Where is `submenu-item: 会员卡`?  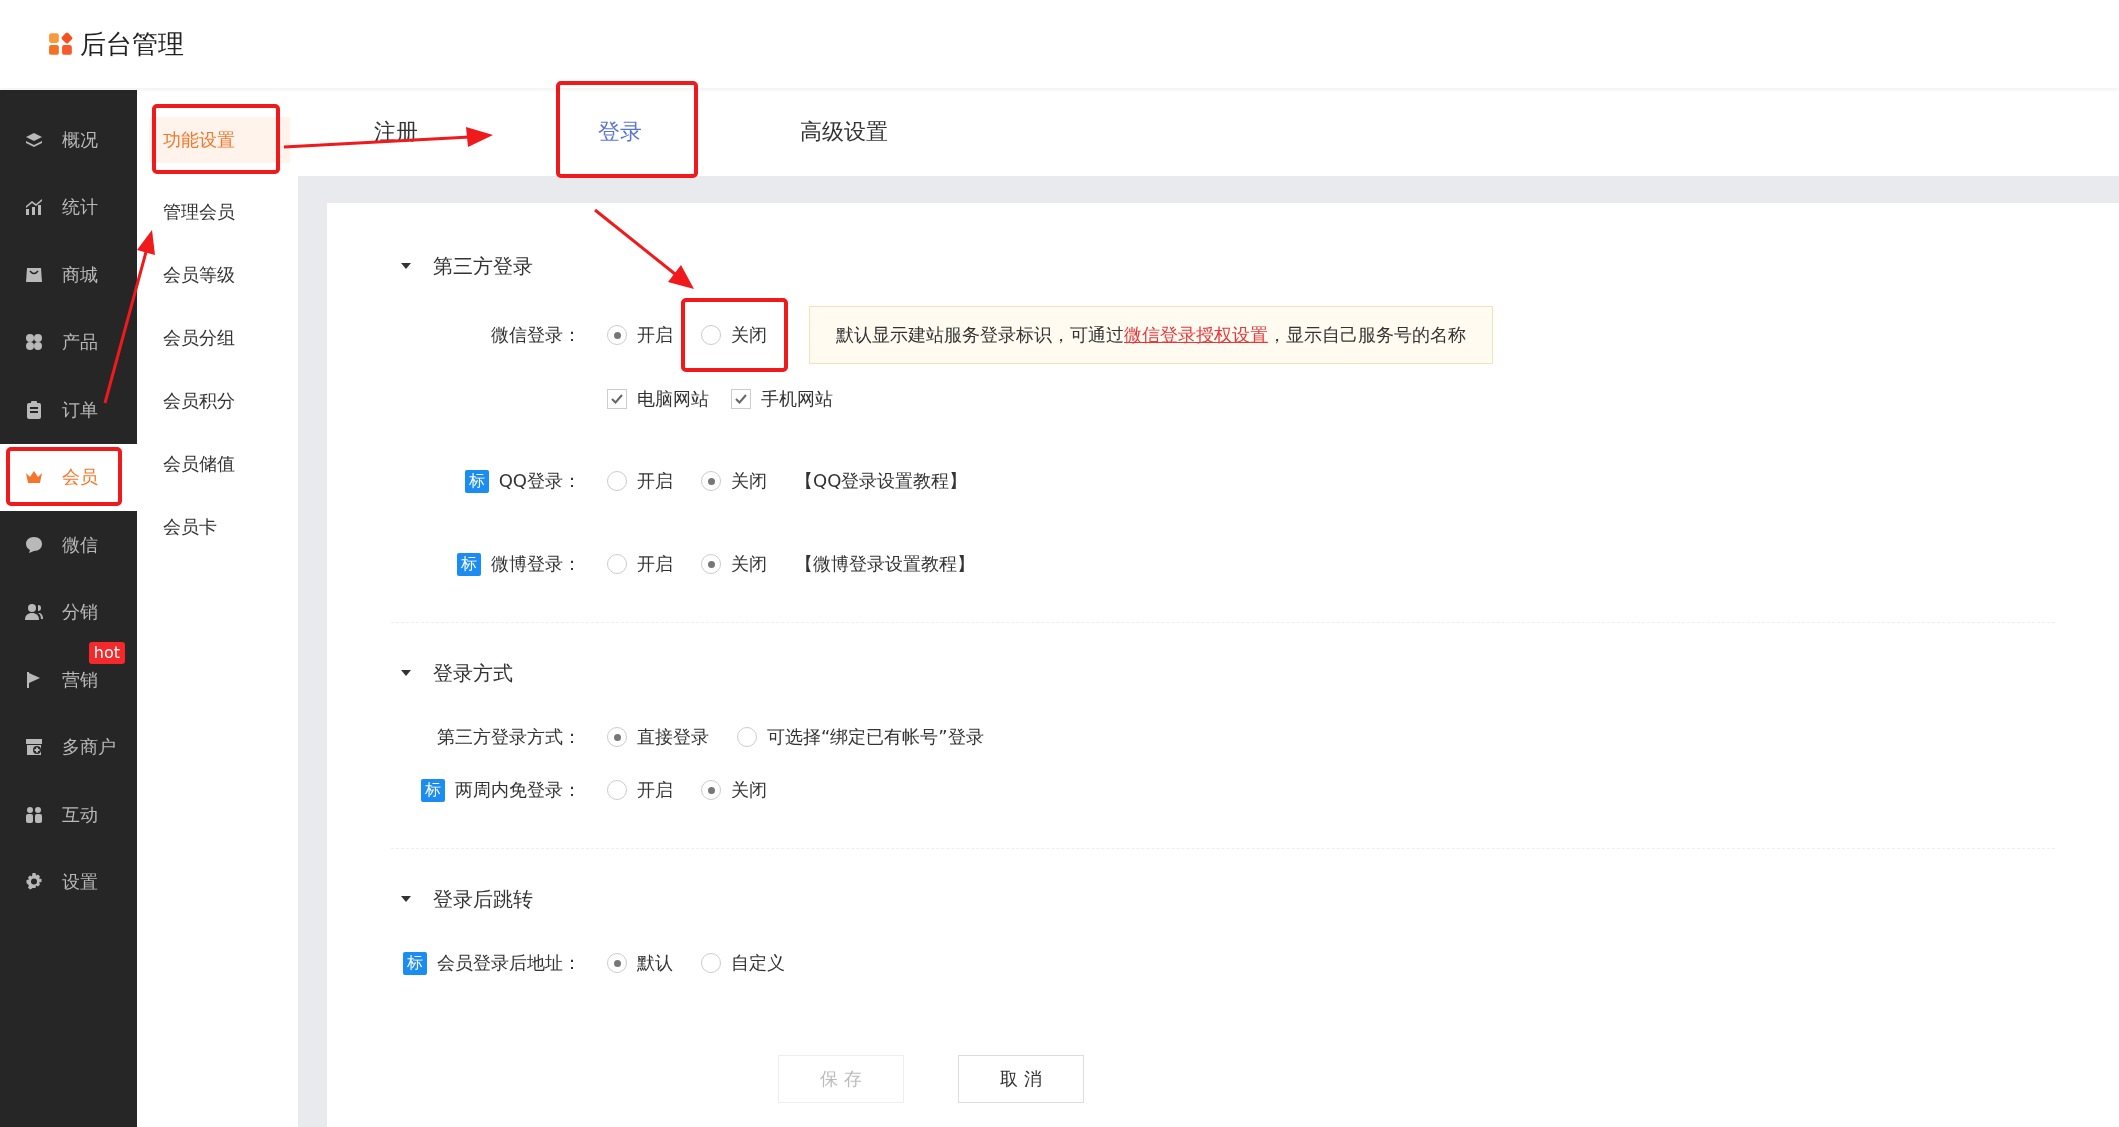
submenu-item: 会员卡 is located at coordinates (219, 526).